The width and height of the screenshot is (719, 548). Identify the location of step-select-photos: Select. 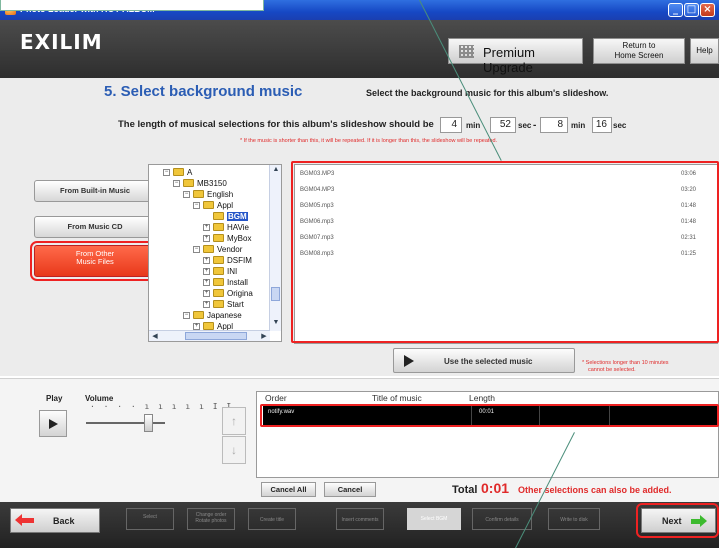
(150, 519).